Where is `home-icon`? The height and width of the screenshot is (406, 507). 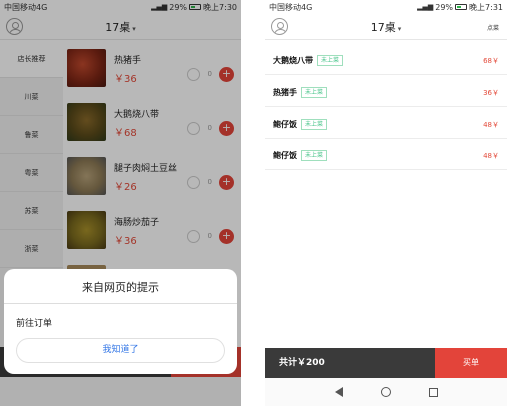
home-icon is located at coordinates (385, 392).